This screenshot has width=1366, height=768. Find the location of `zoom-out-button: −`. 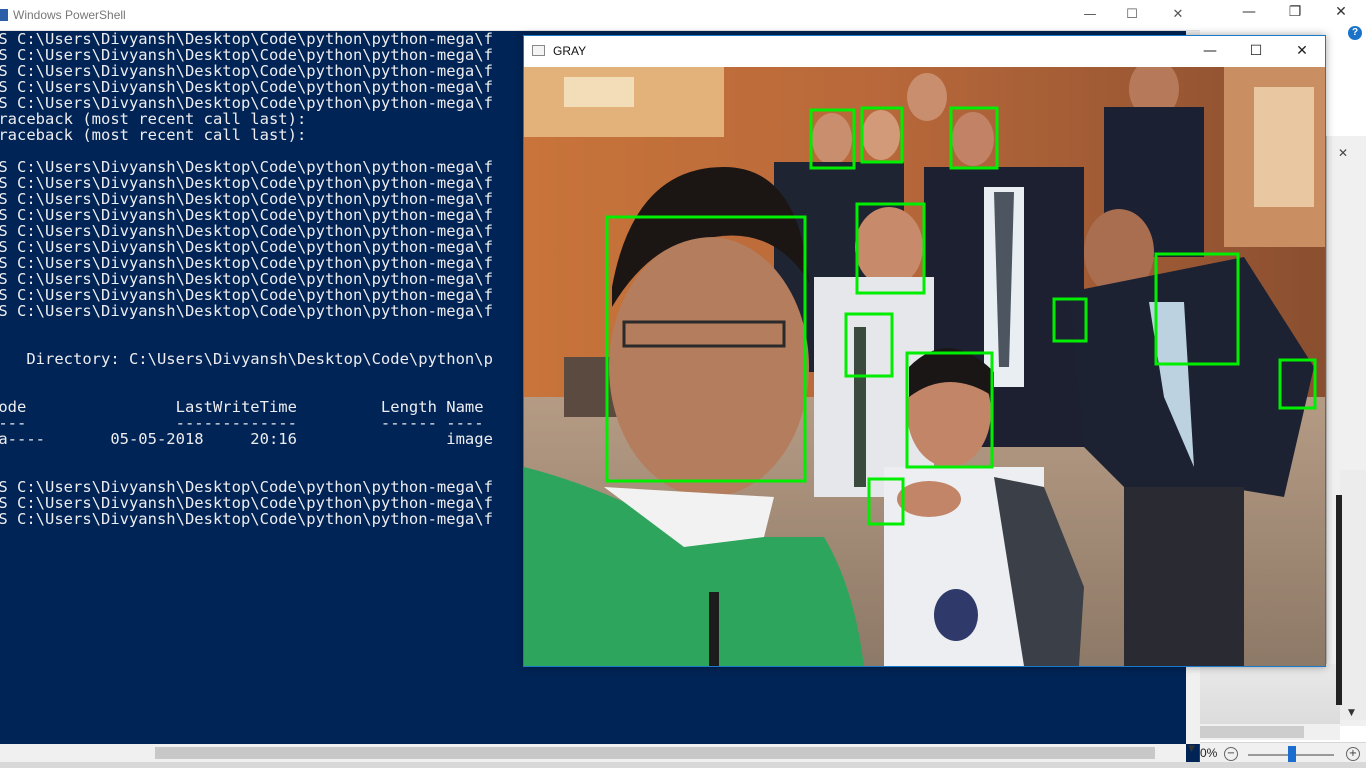

zoom-out-button: − is located at coordinates (1231, 754).